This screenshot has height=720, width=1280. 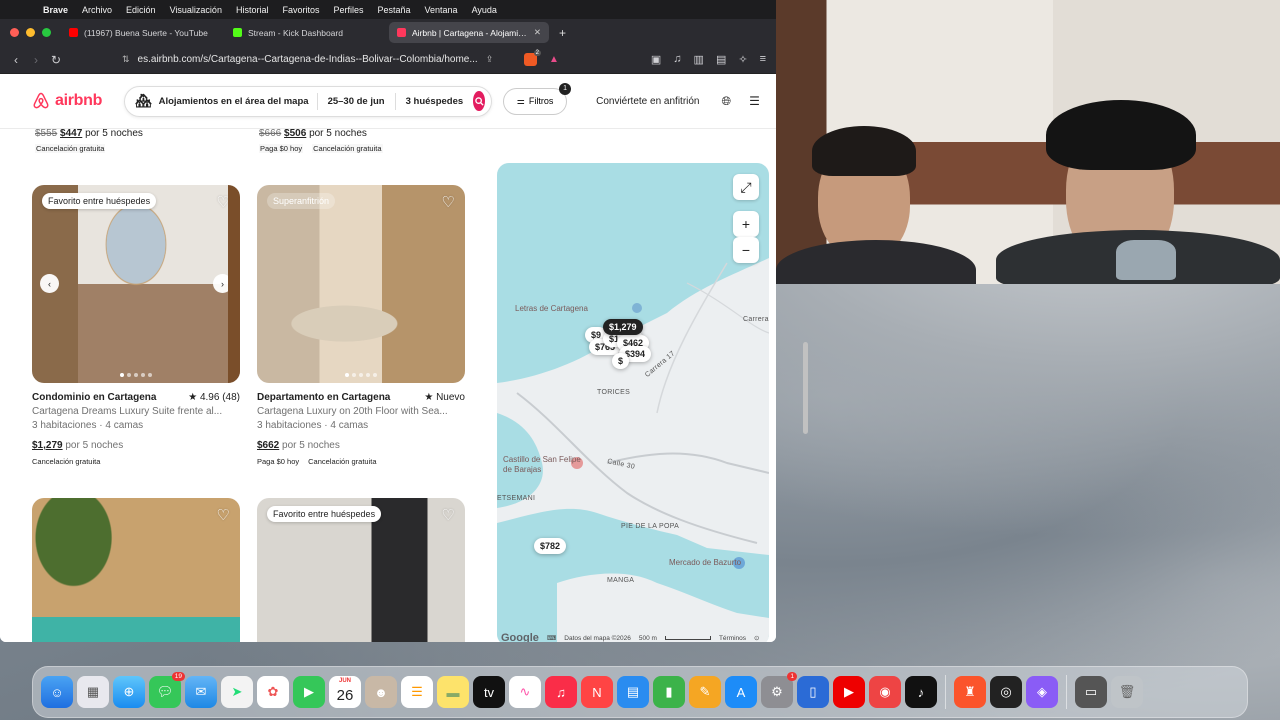 I want to click on apple-tv-icon: tv, so click(x=489, y=692).